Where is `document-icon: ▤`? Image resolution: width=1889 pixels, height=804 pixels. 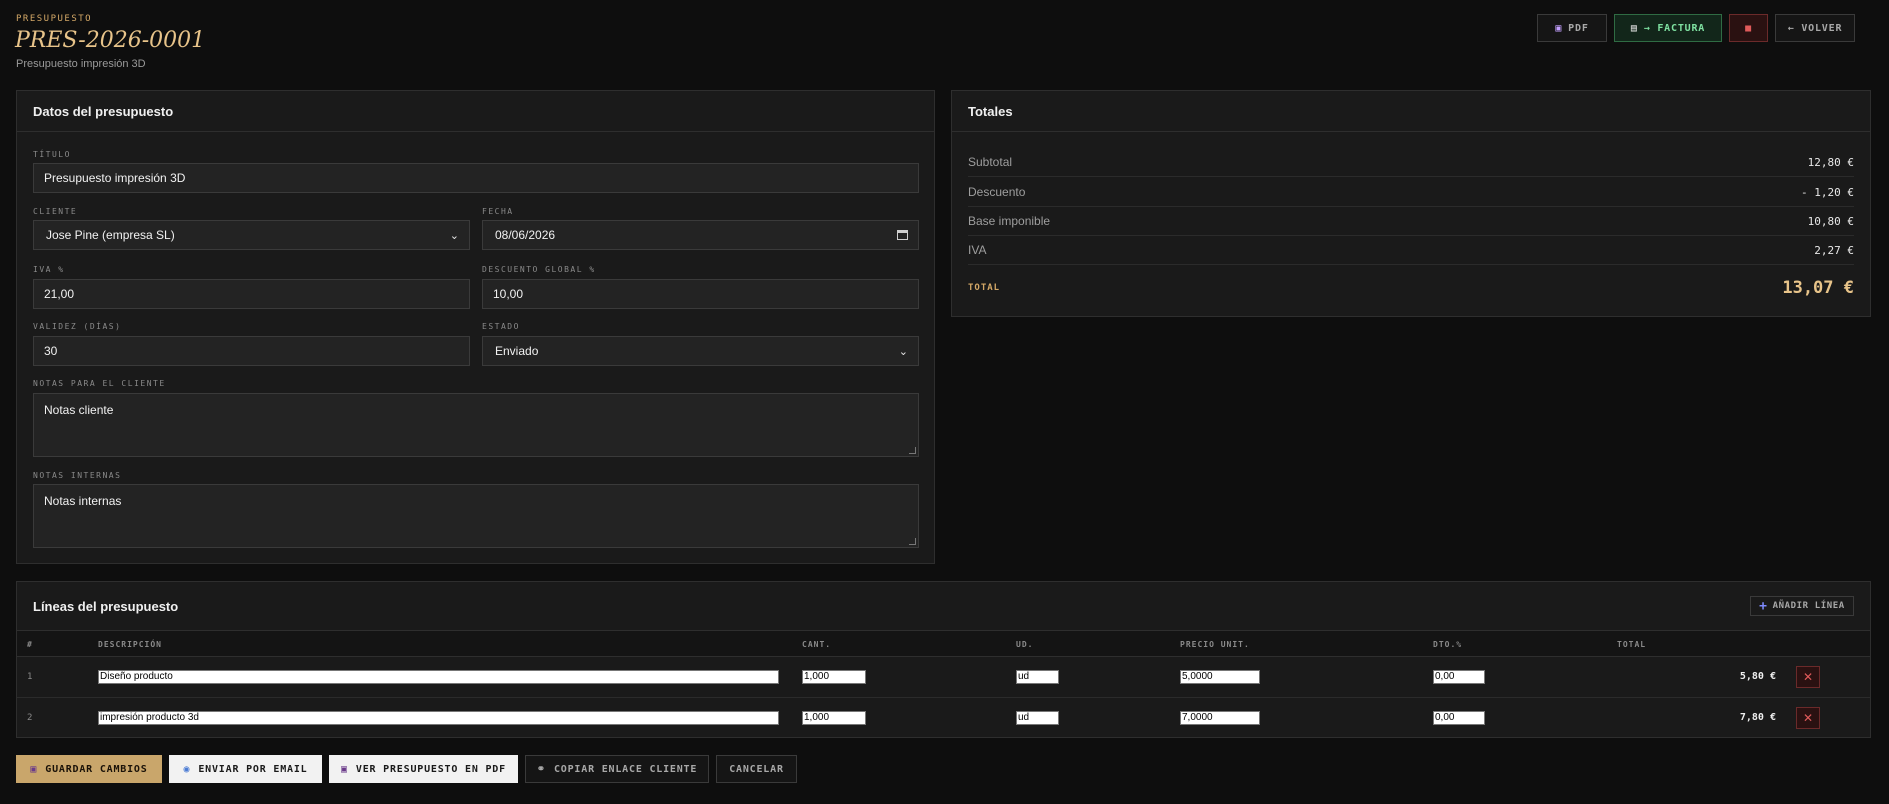 document-icon: ▤ is located at coordinates (1634, 28).